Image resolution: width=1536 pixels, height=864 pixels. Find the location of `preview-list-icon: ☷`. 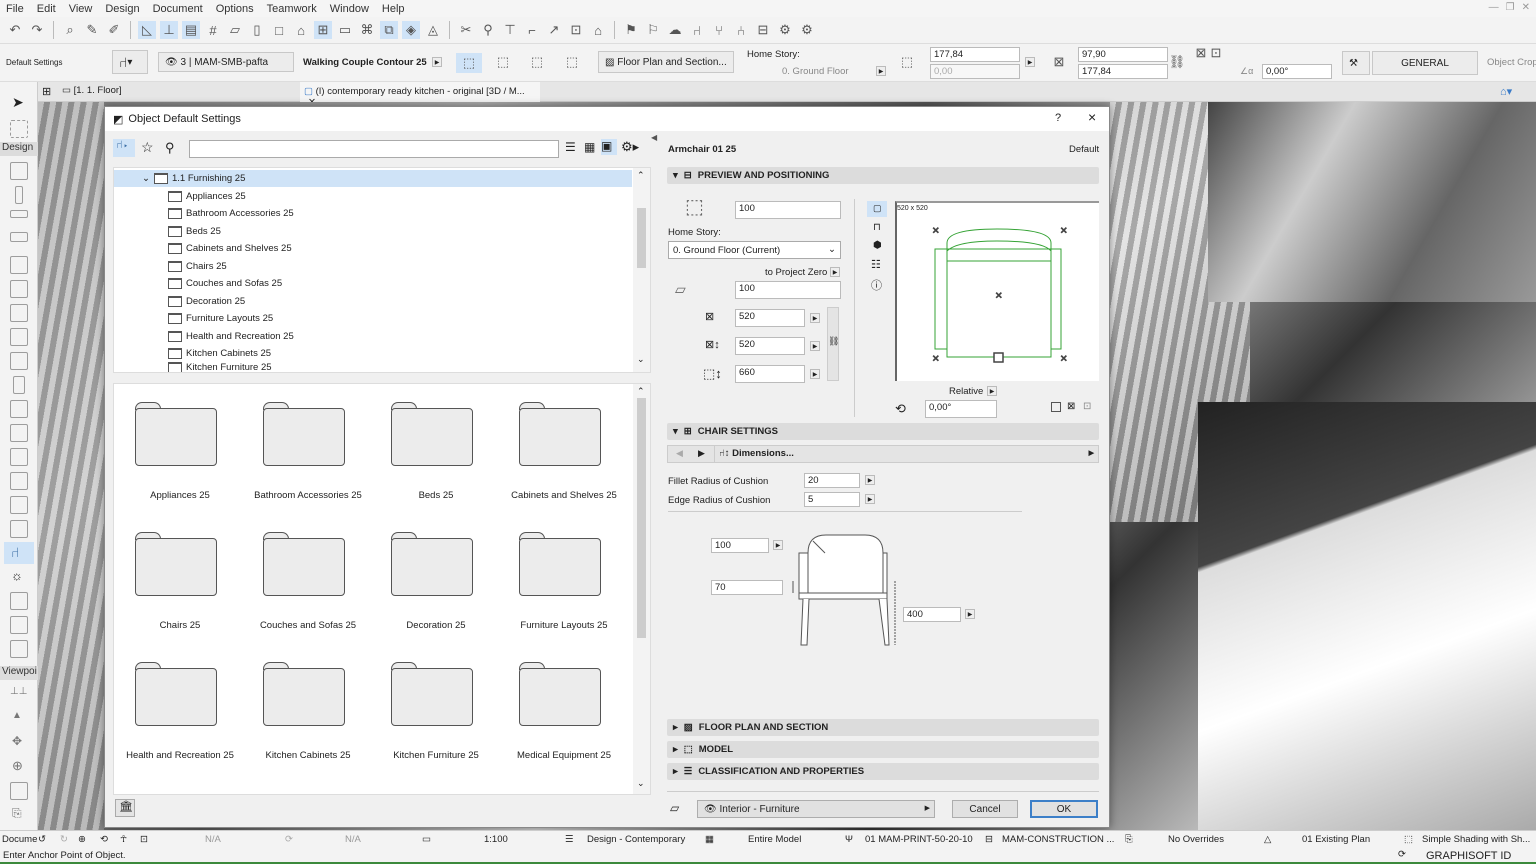

preview-list-icon: ☷ is located at coordinates (876, 264).